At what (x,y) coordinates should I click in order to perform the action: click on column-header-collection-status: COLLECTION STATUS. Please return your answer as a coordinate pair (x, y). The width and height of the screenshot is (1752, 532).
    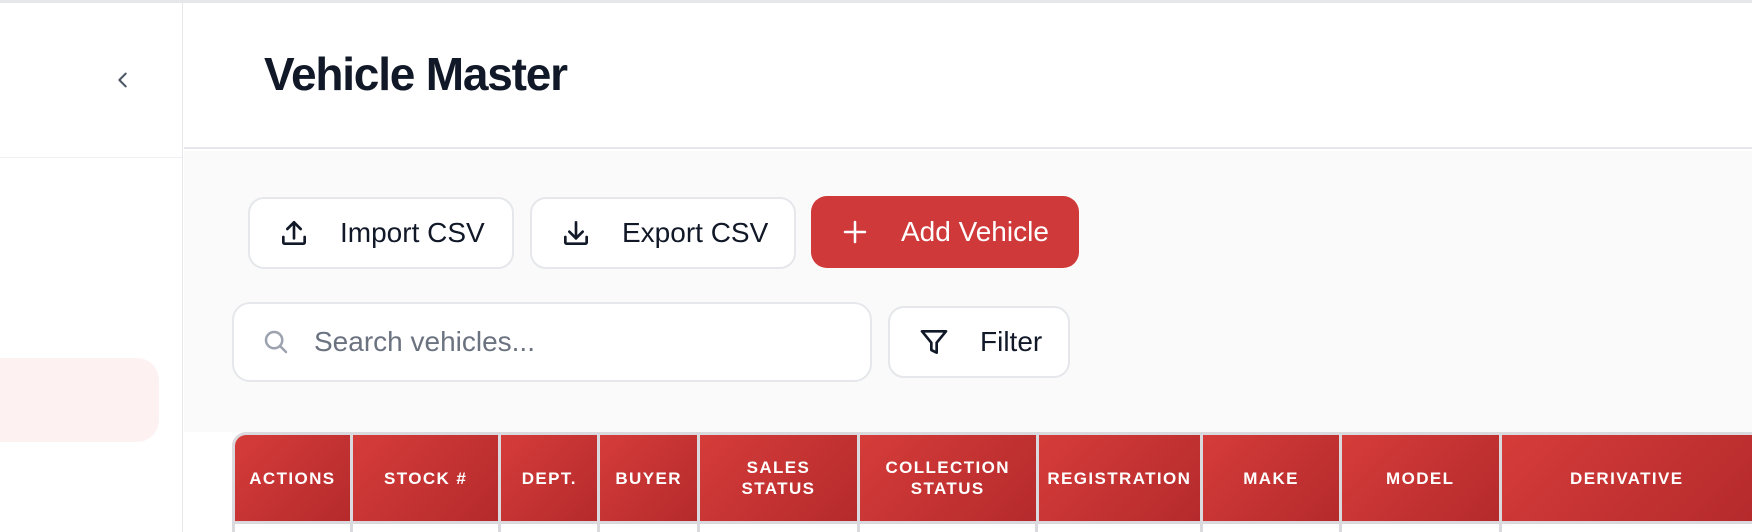
    Looking at the image, I should click on (949, 478).